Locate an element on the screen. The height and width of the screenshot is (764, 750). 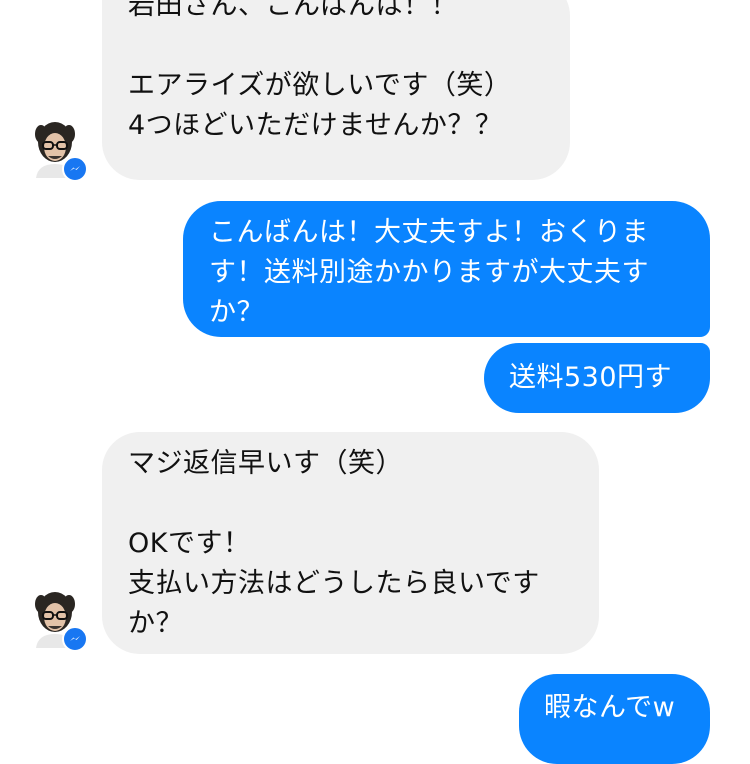
outgoing-message-bubble: 暇なんでw is located at coordinates (614, 719).